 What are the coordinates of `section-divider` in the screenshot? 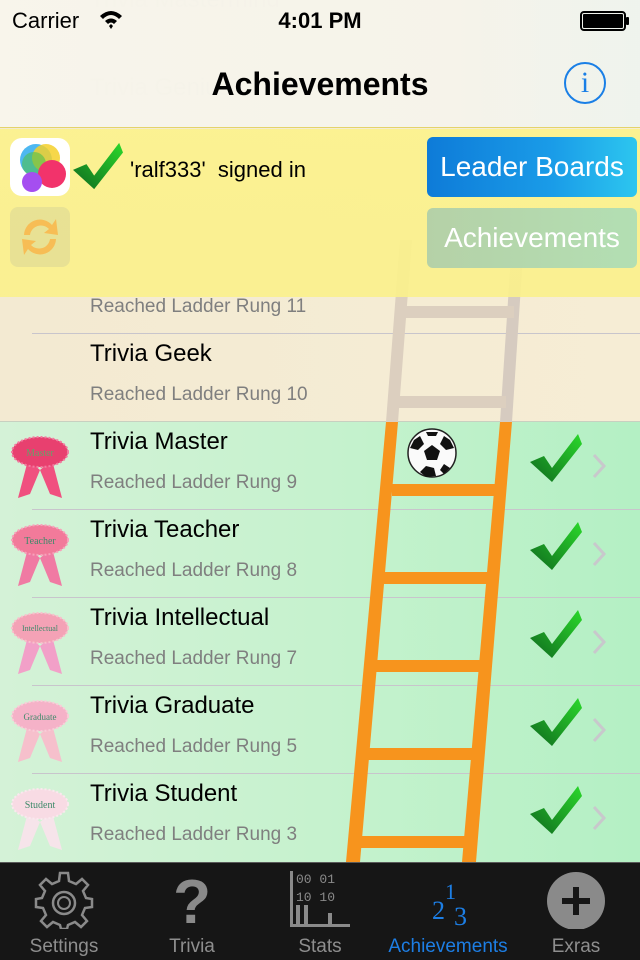 It's located at (320, 421).